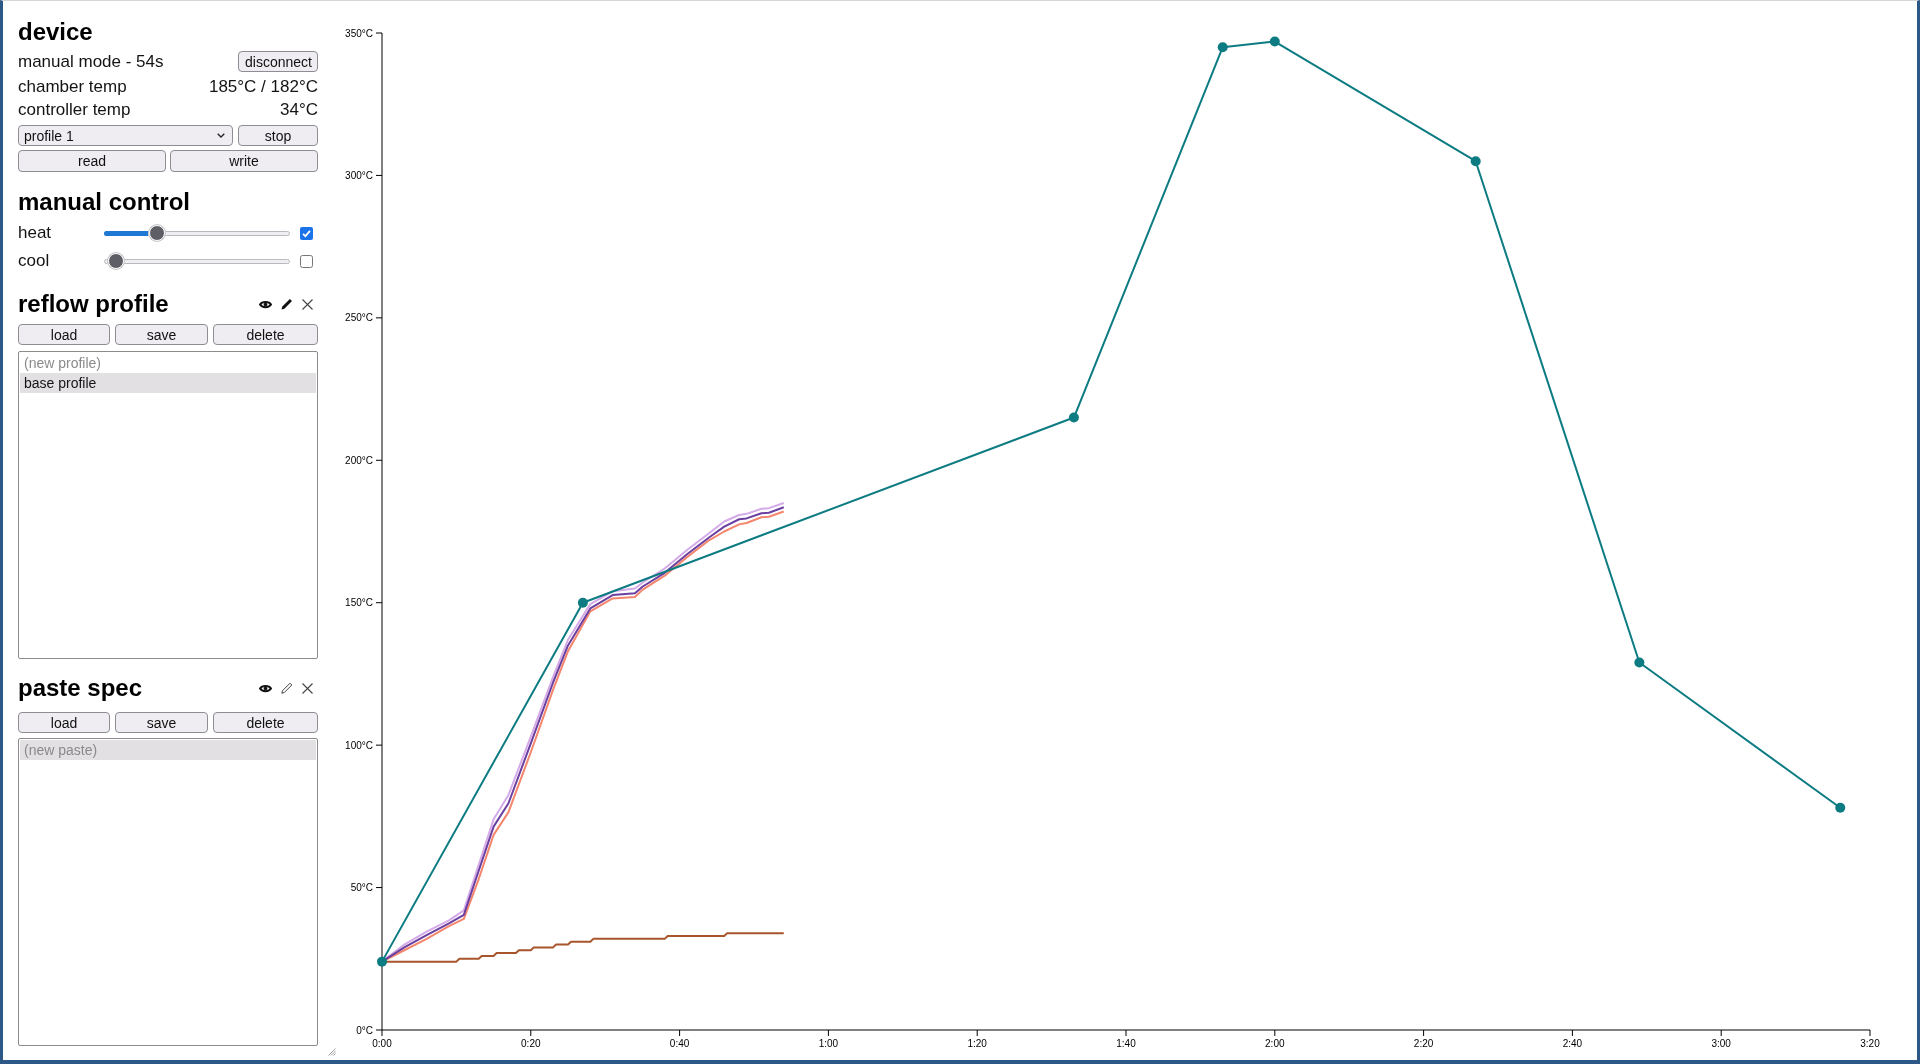  I want to click on y-tick-label: 100°C, so click(359, 745).